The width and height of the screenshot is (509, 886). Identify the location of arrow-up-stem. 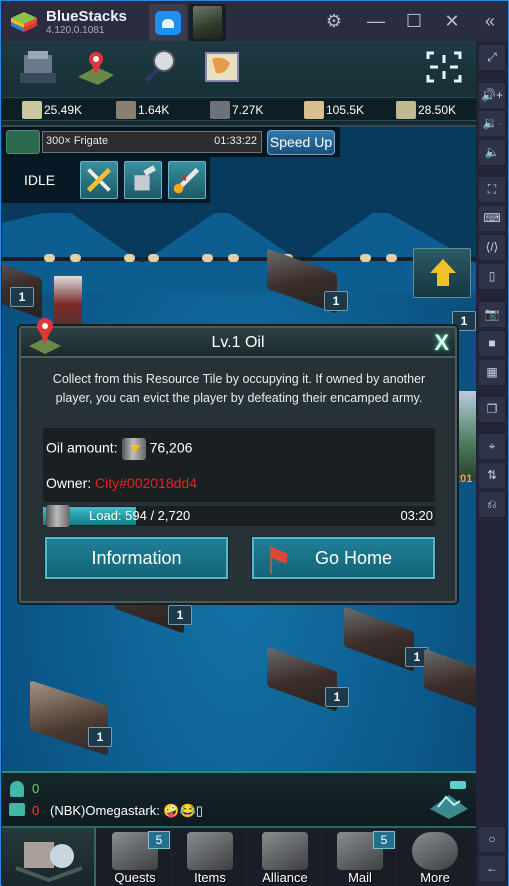
(443, 279).